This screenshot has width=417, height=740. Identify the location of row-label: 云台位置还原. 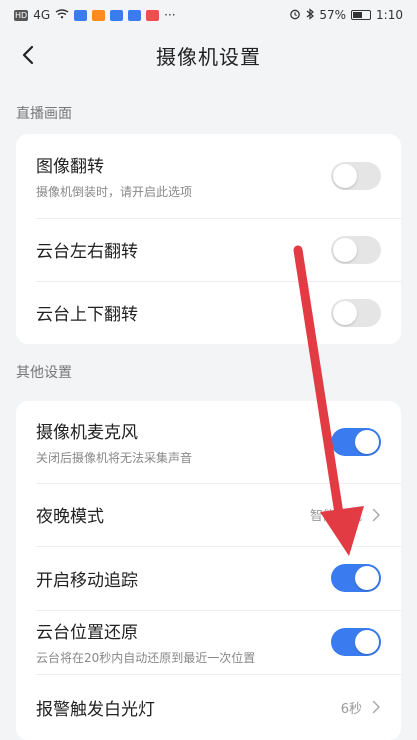
(87, 633).